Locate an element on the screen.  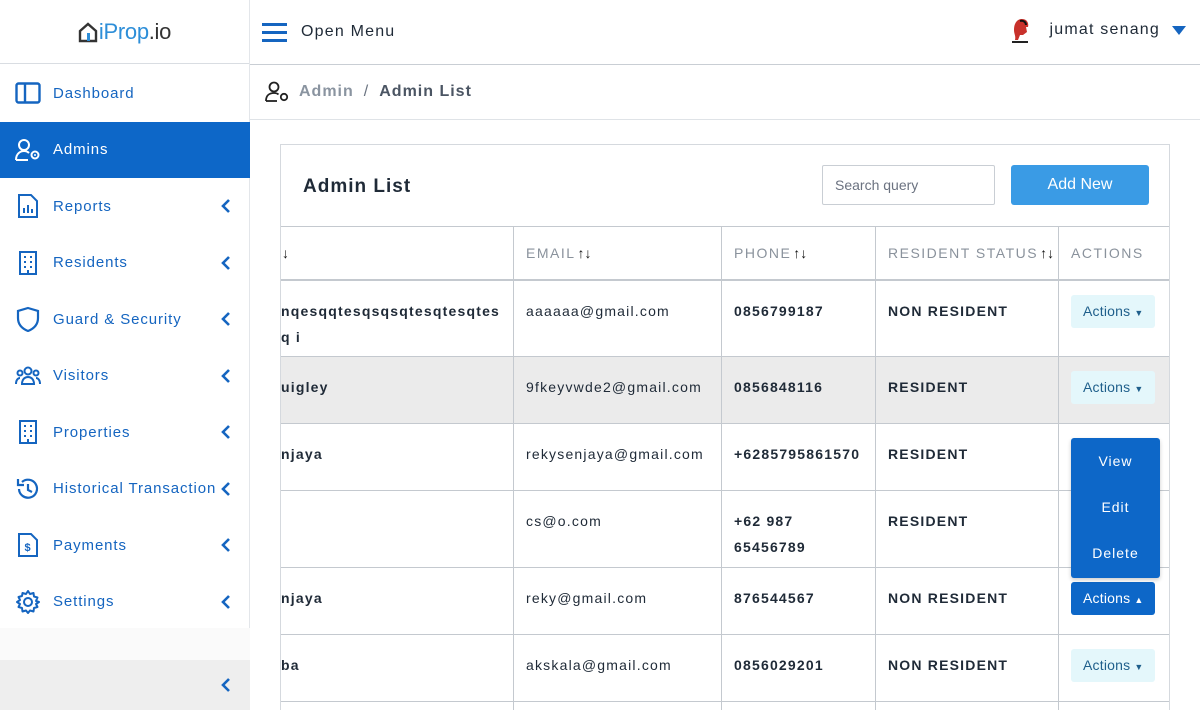
cell-email: akskala@gmail.com is located at coordinates (617, 668).